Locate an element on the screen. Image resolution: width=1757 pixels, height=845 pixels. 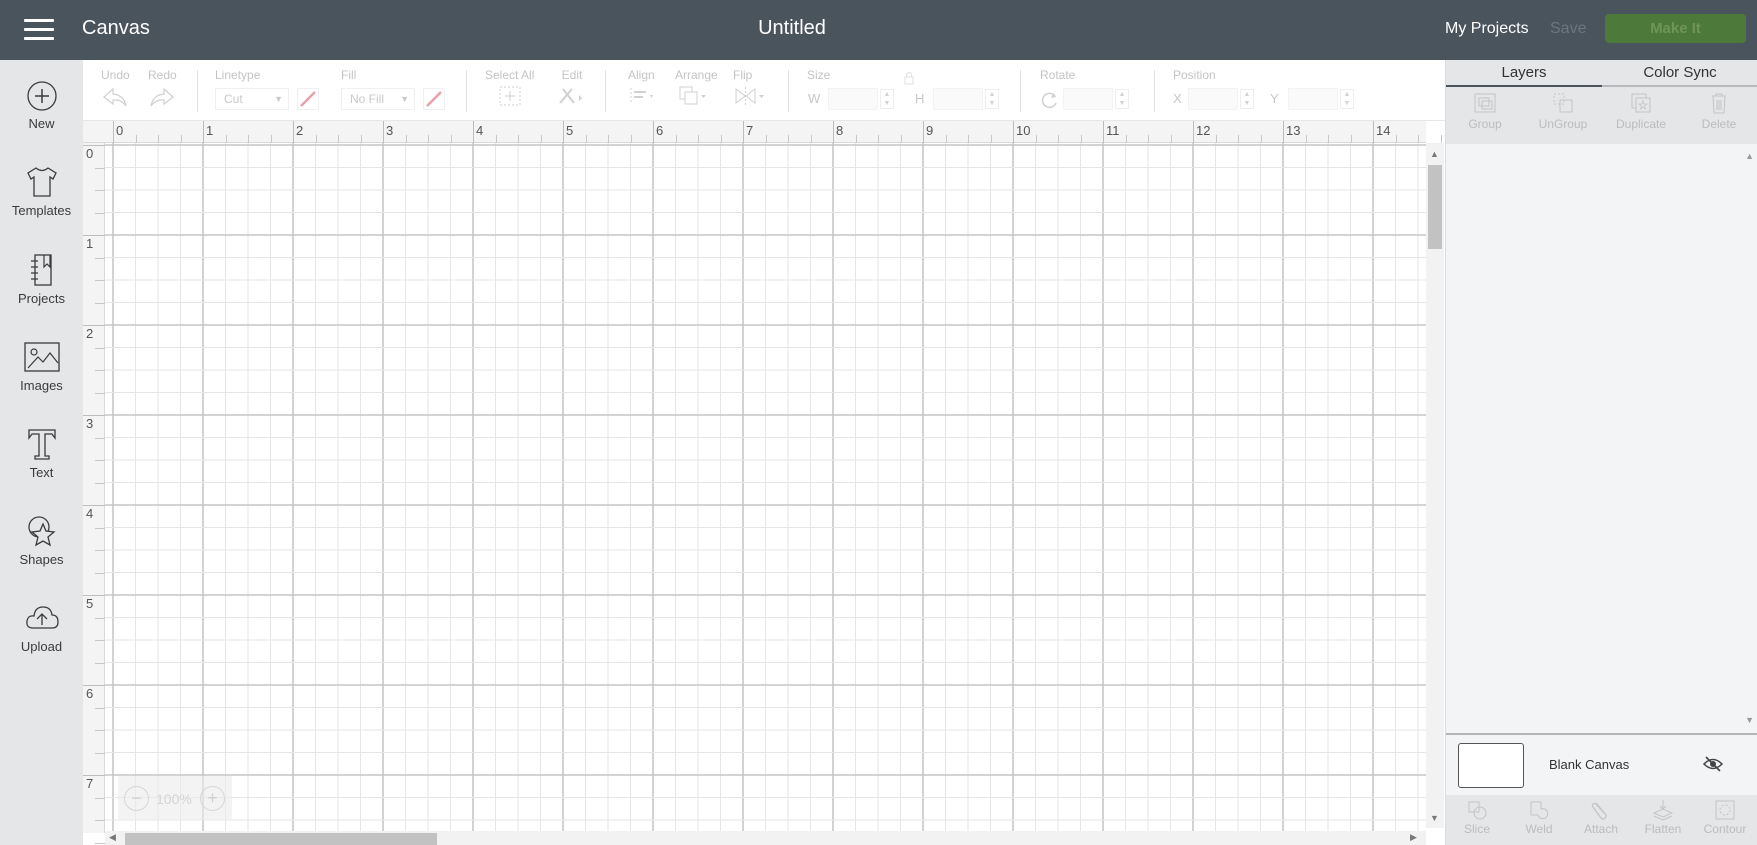
flip-menu-button: Flip is located at coordinates (750, 89).